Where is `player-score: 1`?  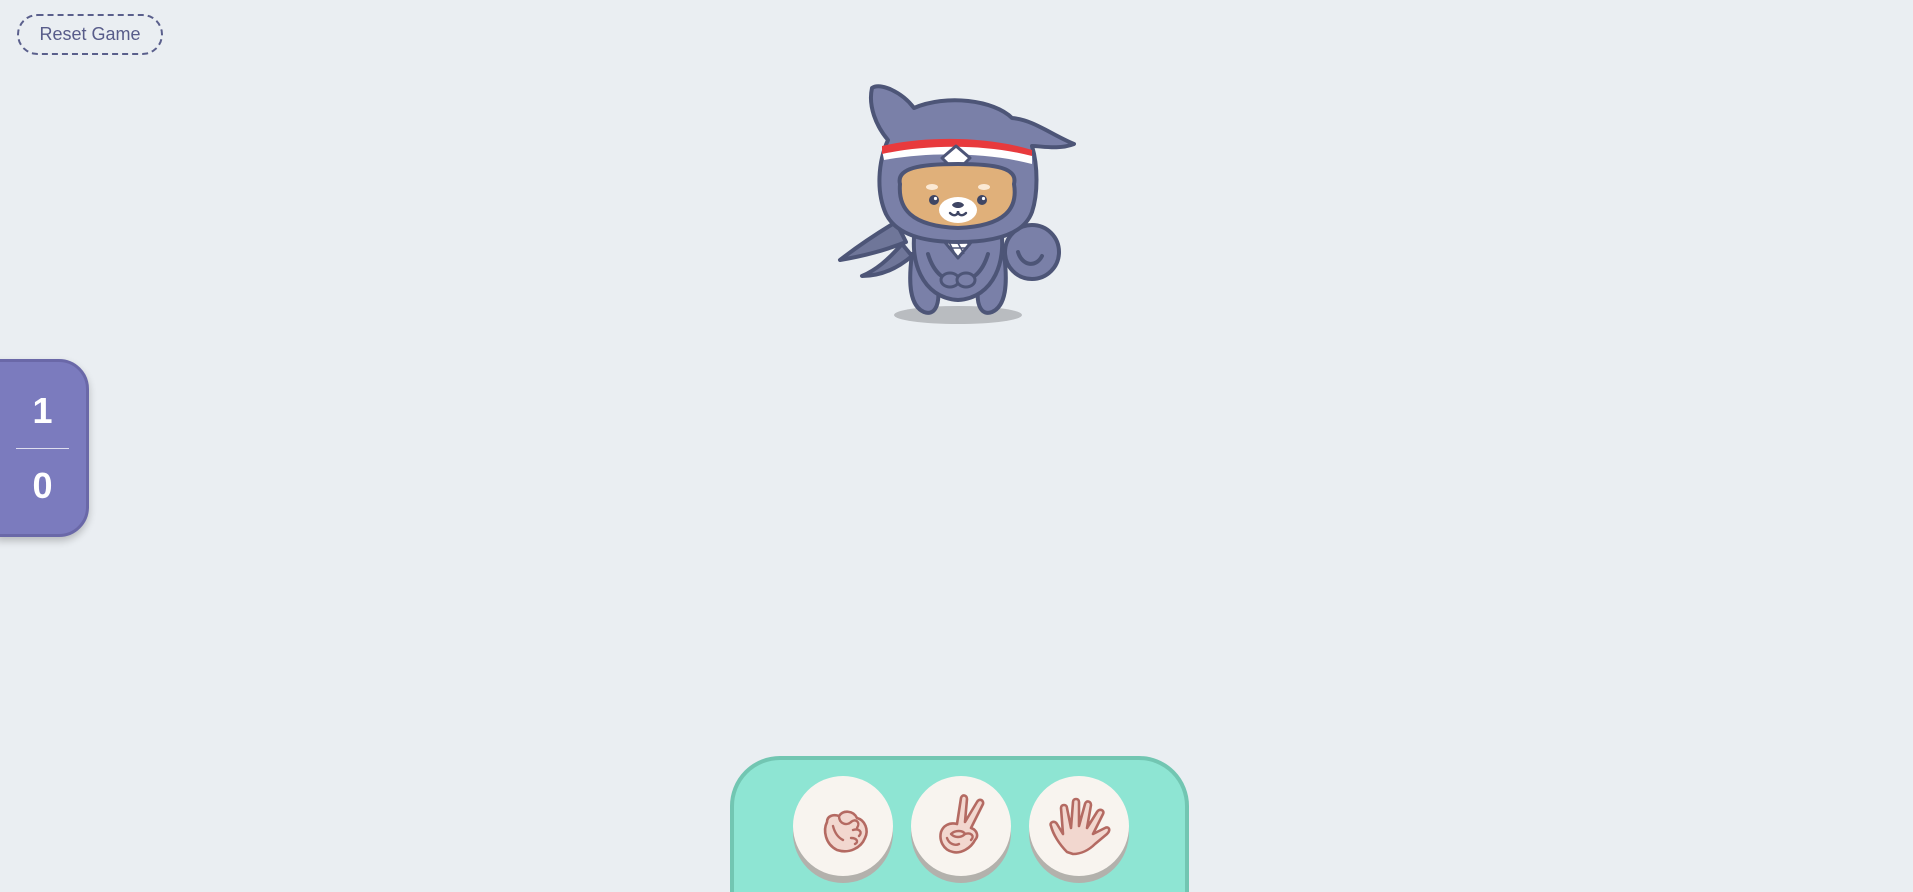 player-score: 1 is located at coordinates (42, 410).